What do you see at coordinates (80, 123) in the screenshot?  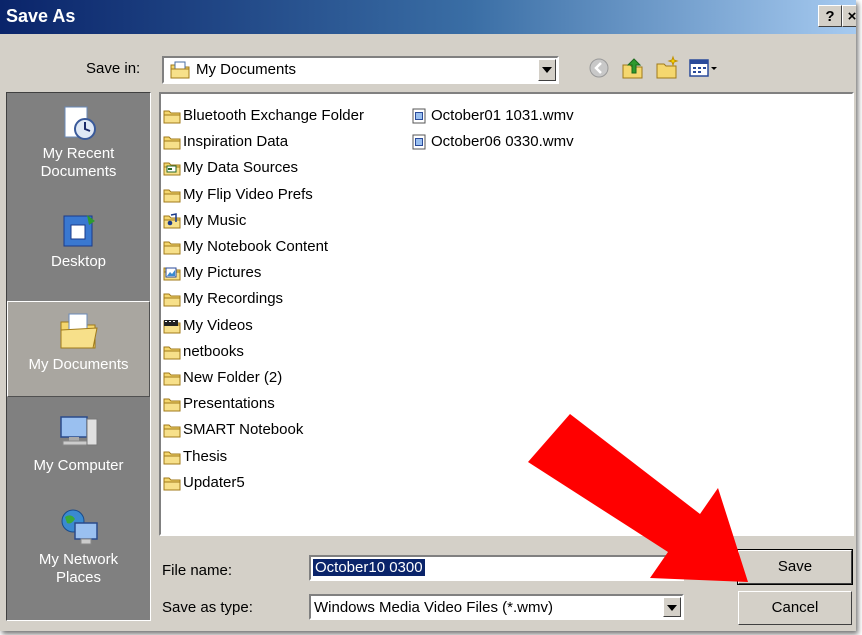 I see `recent-documents-icon` at bounding box center [80, 123].